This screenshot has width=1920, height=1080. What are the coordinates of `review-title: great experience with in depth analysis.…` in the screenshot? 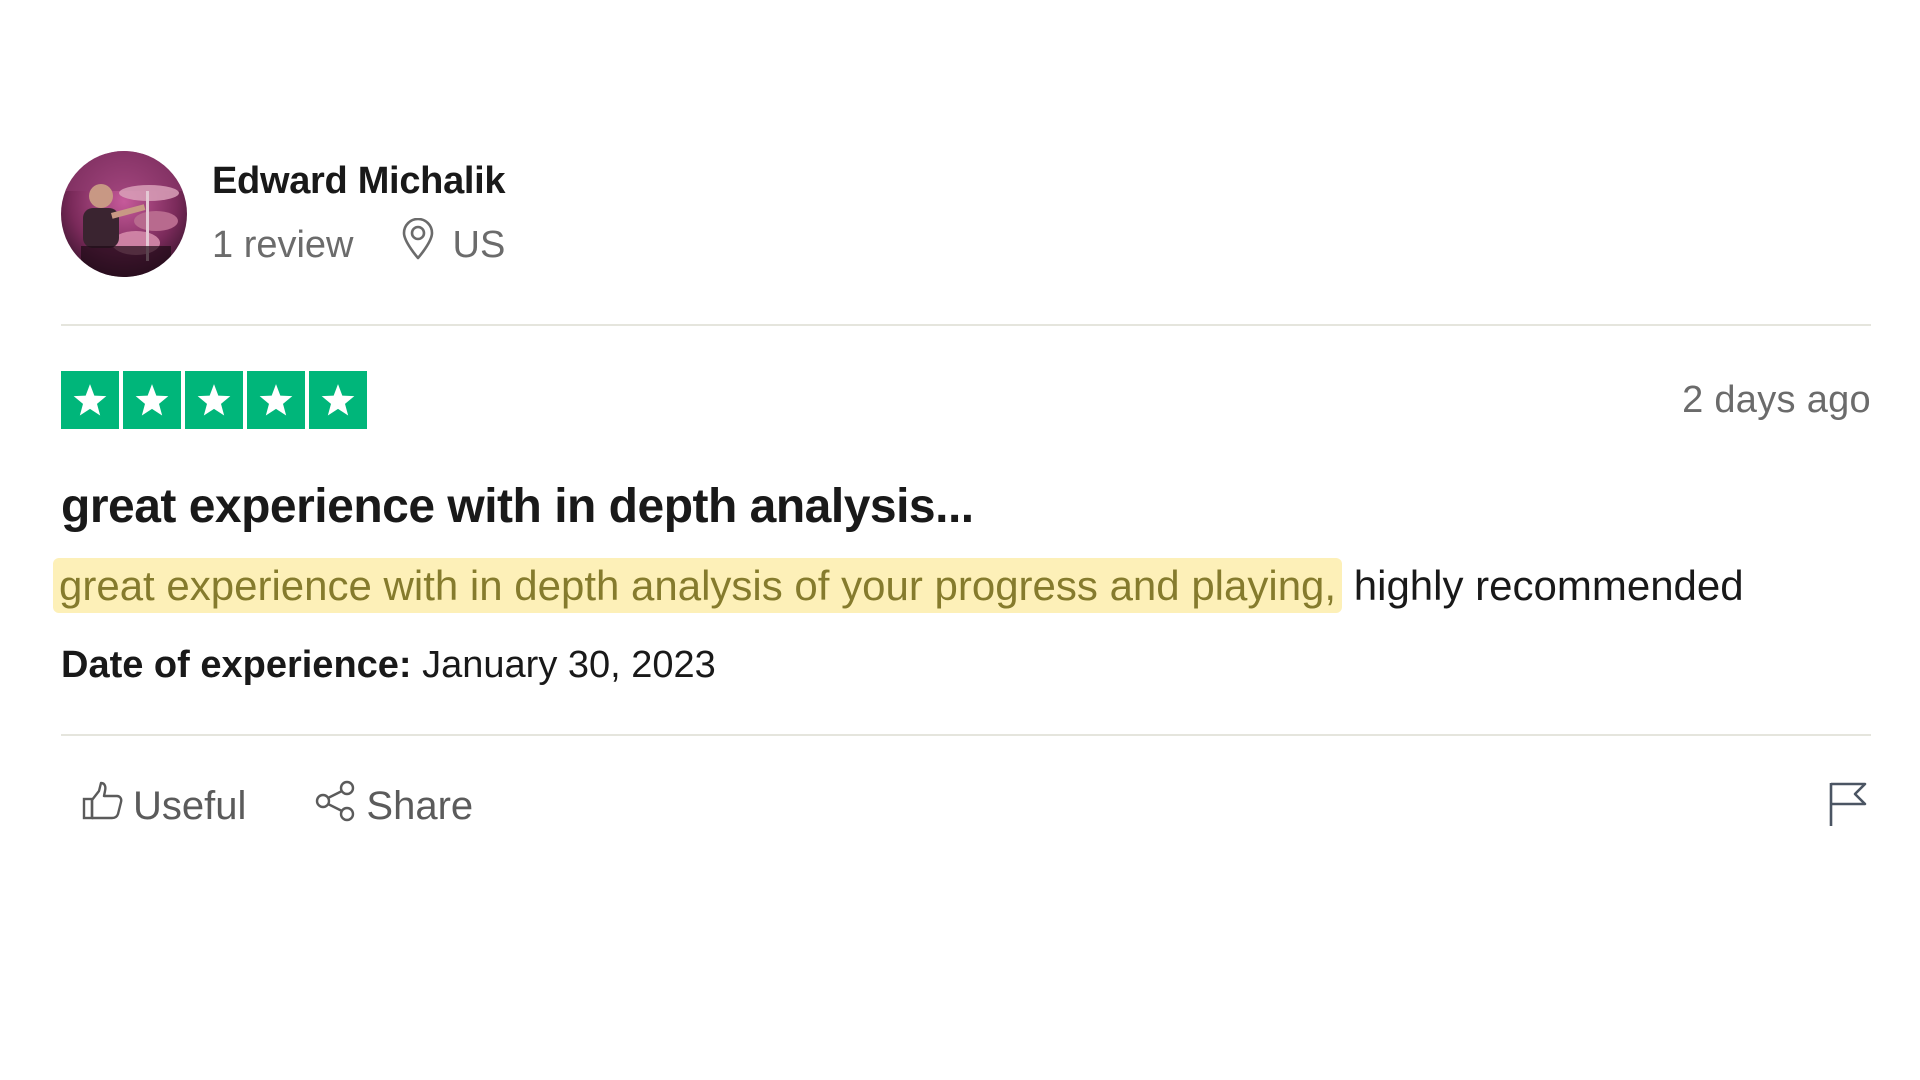 It's located at (966, 507).